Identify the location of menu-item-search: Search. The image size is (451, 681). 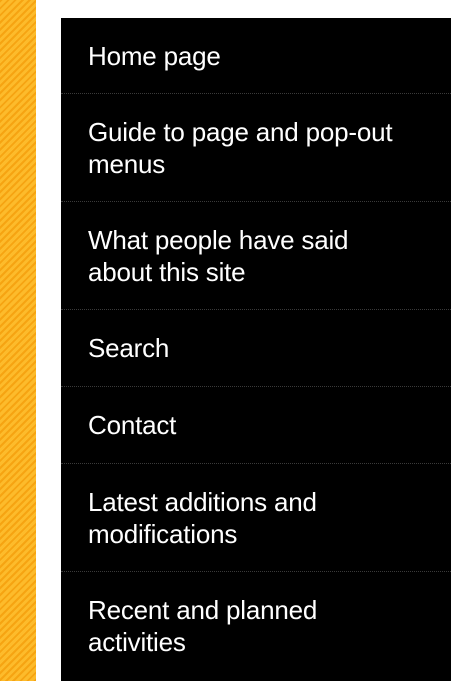
(256, 348).